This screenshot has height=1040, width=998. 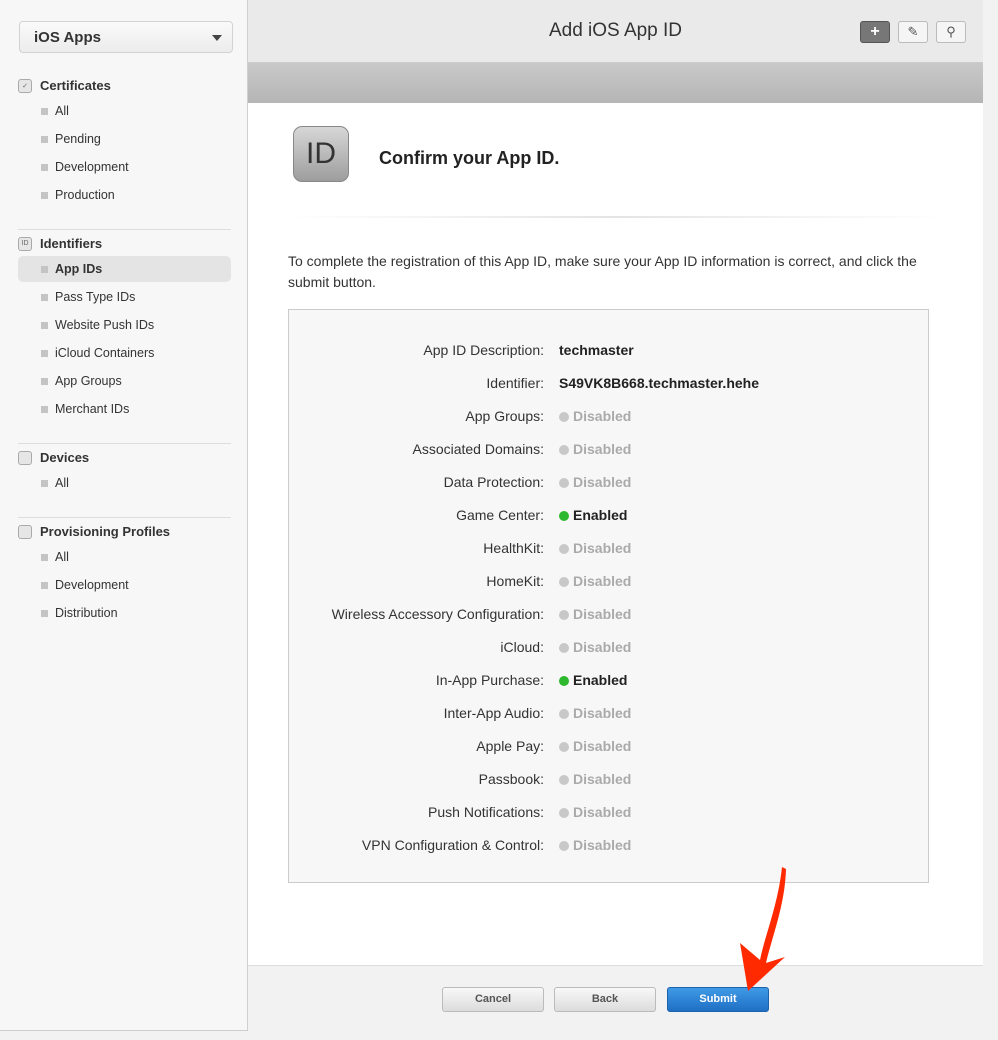 What do you see at coordinates (600, 515) in the screenshot?
I see `detail-value: Enabled` at bounding box center [600, 515].